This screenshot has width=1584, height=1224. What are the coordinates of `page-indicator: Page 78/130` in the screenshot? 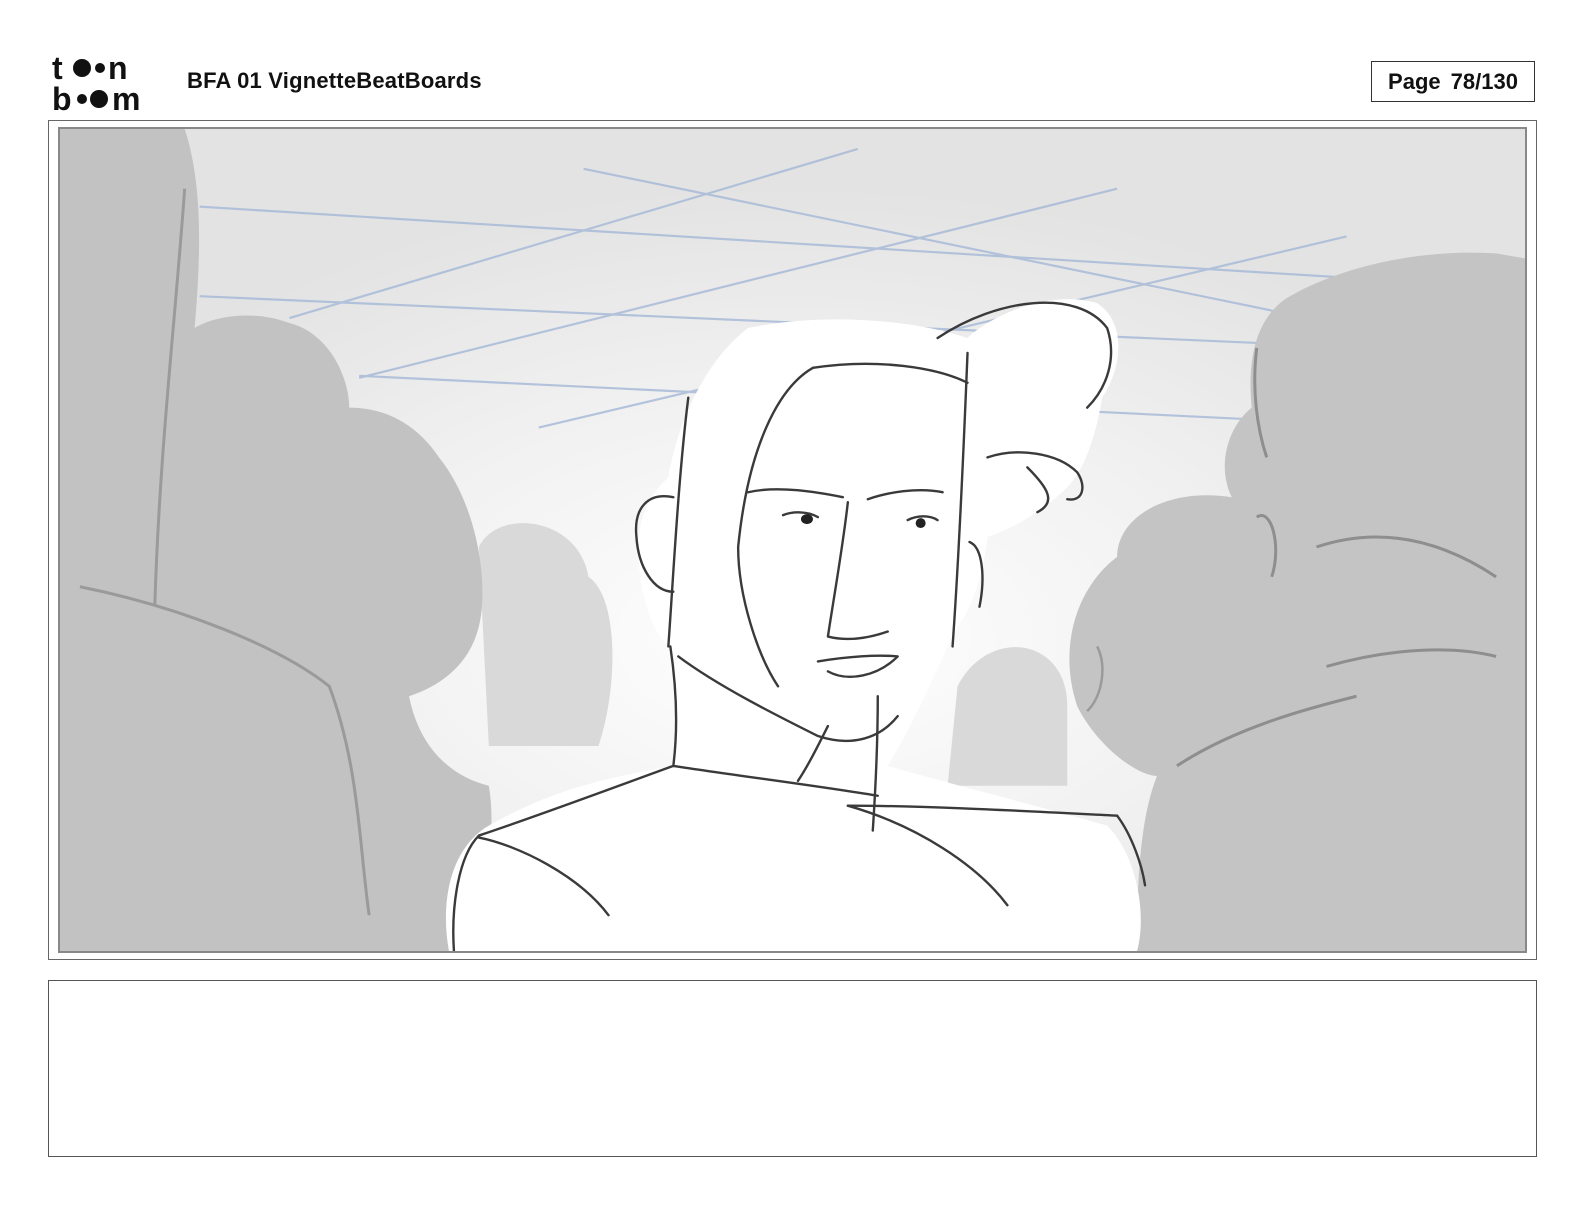 It's located at (1453, 81).